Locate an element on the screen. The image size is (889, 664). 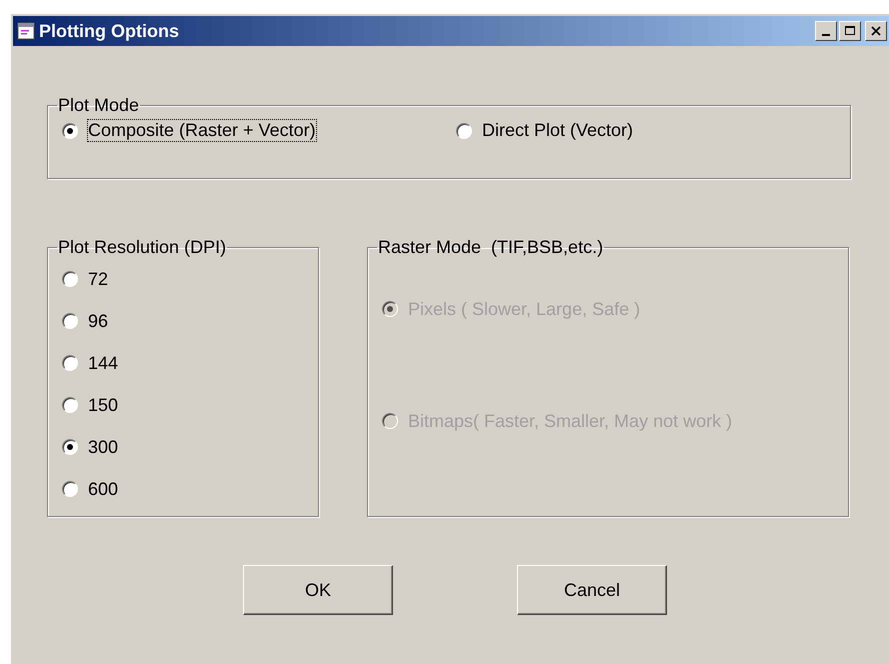
radio-option: 144 is located at coordinates (190, 363).